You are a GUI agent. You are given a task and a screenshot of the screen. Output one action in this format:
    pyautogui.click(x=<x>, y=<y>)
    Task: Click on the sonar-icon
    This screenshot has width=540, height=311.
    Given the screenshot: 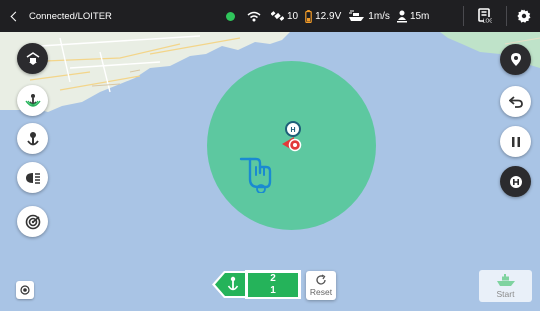 What is the action you would take?
    pyautogui.click(x=32, y=221)
    